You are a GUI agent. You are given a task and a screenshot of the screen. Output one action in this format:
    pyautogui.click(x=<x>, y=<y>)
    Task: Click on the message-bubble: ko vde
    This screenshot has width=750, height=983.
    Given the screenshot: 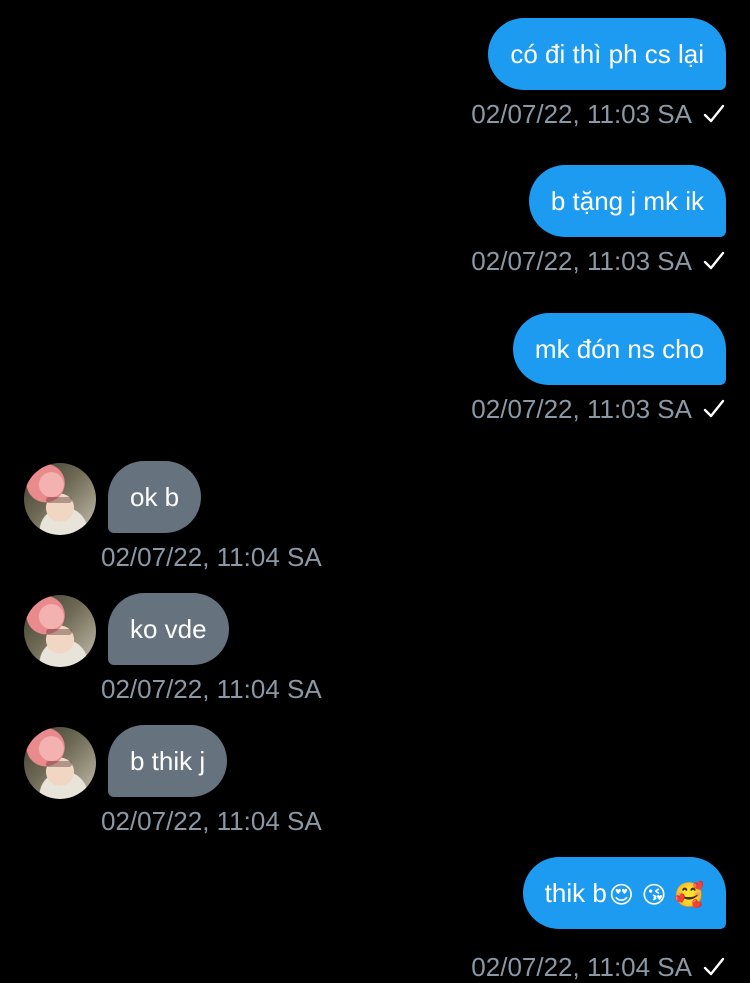 What is the action you would take?
    pyautogui.click(x=168, y=629)
    